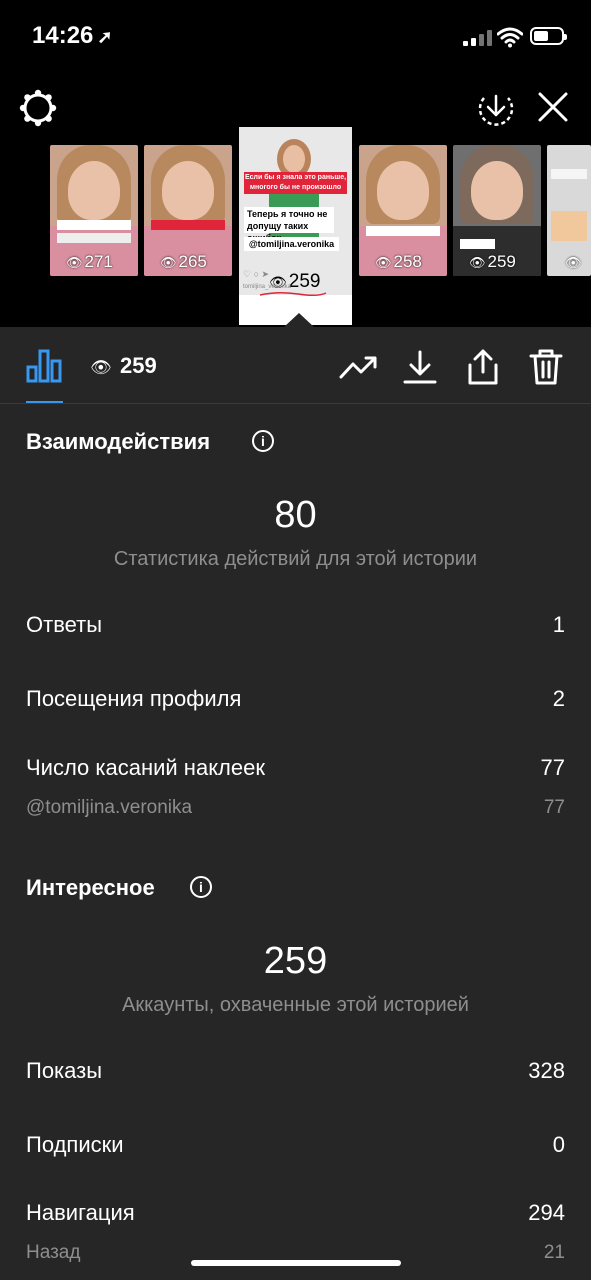  I want to click on section-title-discovery: Интересное, so click(90, 887).